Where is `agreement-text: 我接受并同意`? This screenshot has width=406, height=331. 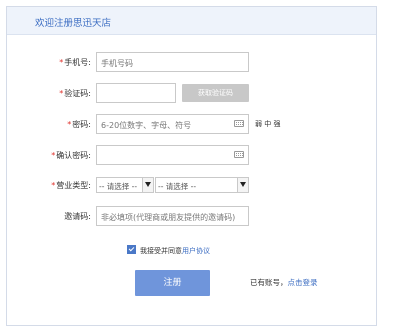 agreement-text: 我接受并同意 is located at coordinates (161, 251).